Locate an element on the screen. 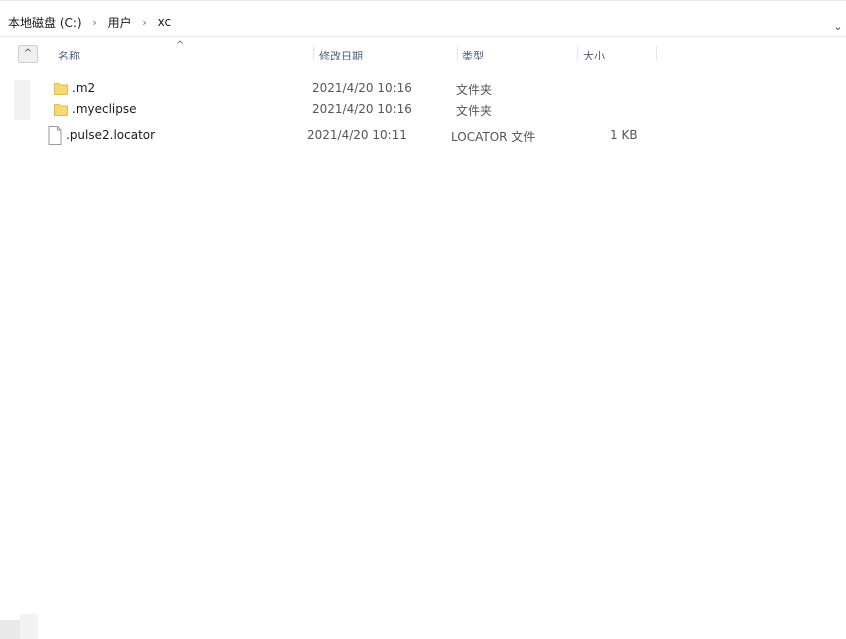 This screenshot has height=639, width=846. file-name: .myeclipse is located at coordinates (104, 109).